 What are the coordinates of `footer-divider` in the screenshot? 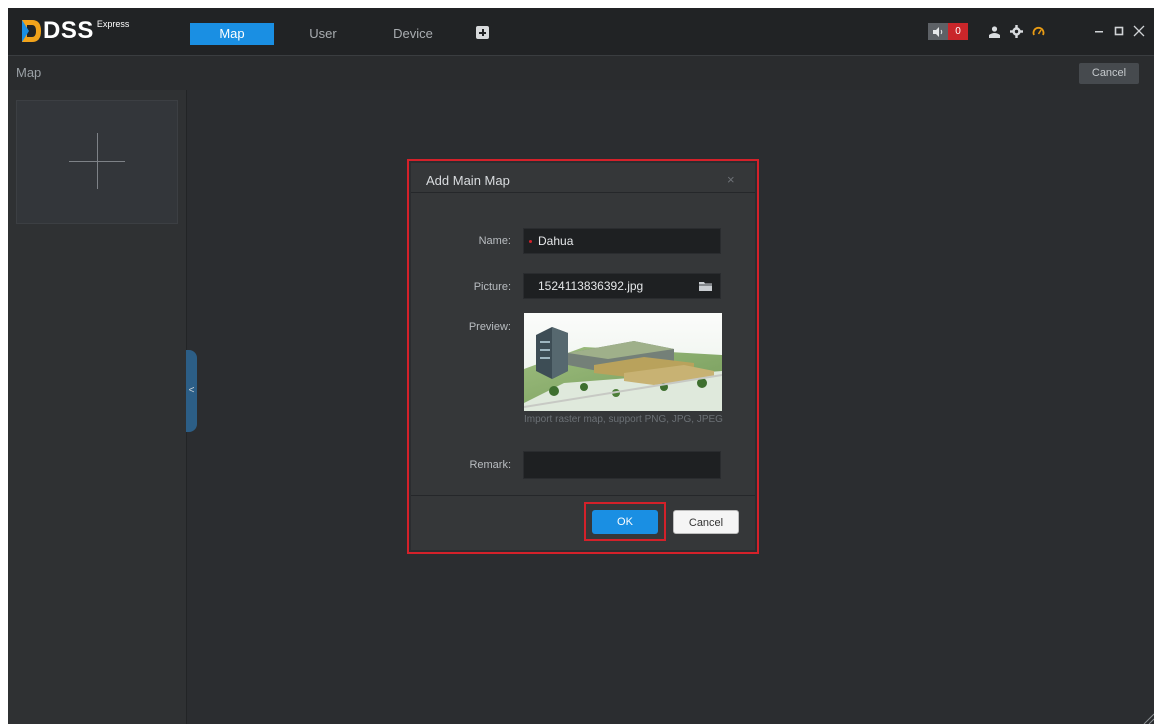 It's located at (583, 495).